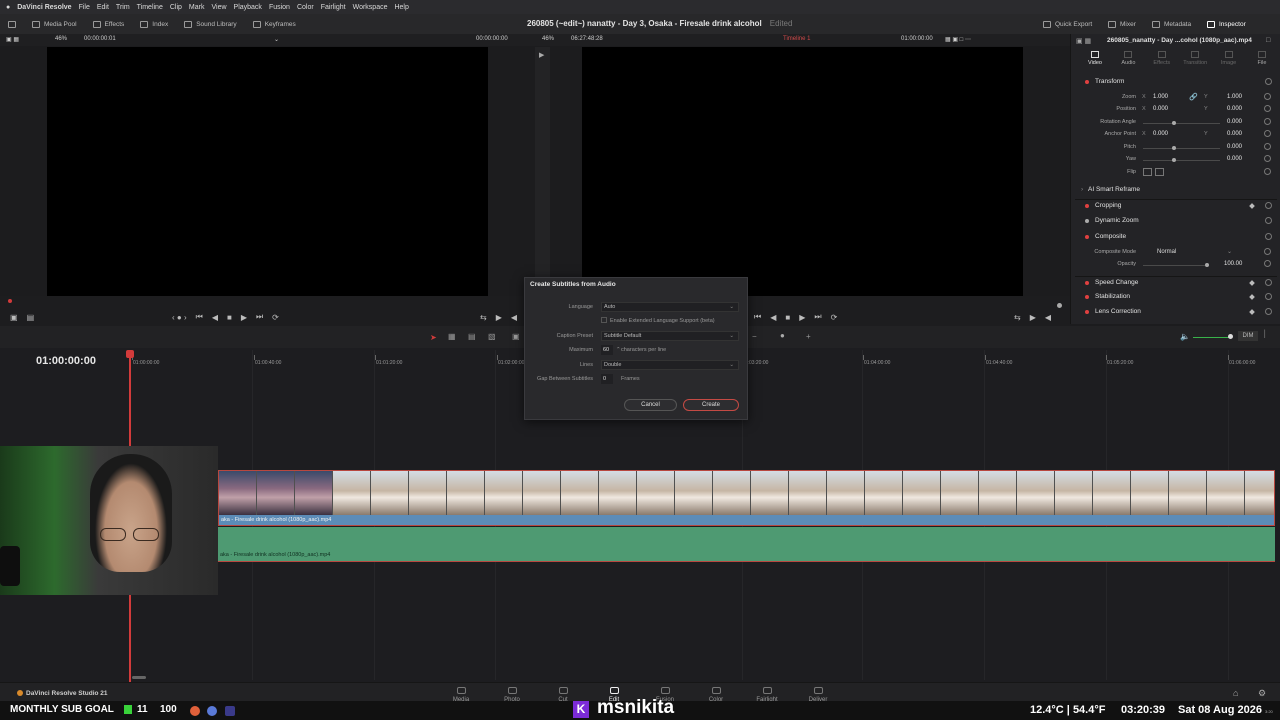  What do you see at coordinates (279, 7) in the screenshot?
I see `menu-fusion: Fusion` at bounding box center [279, 7].